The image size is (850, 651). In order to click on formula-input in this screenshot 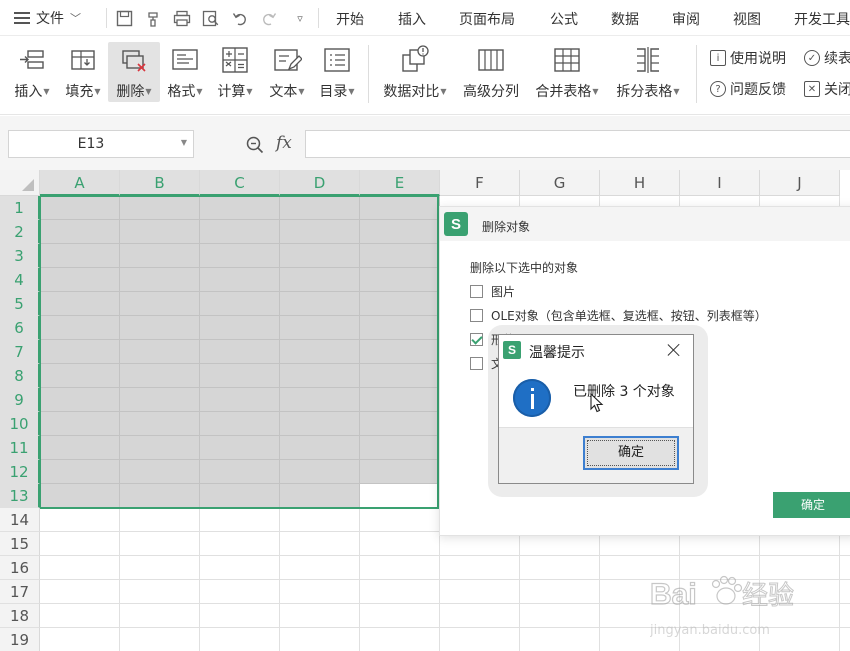, I will do `click(577, 144)`.